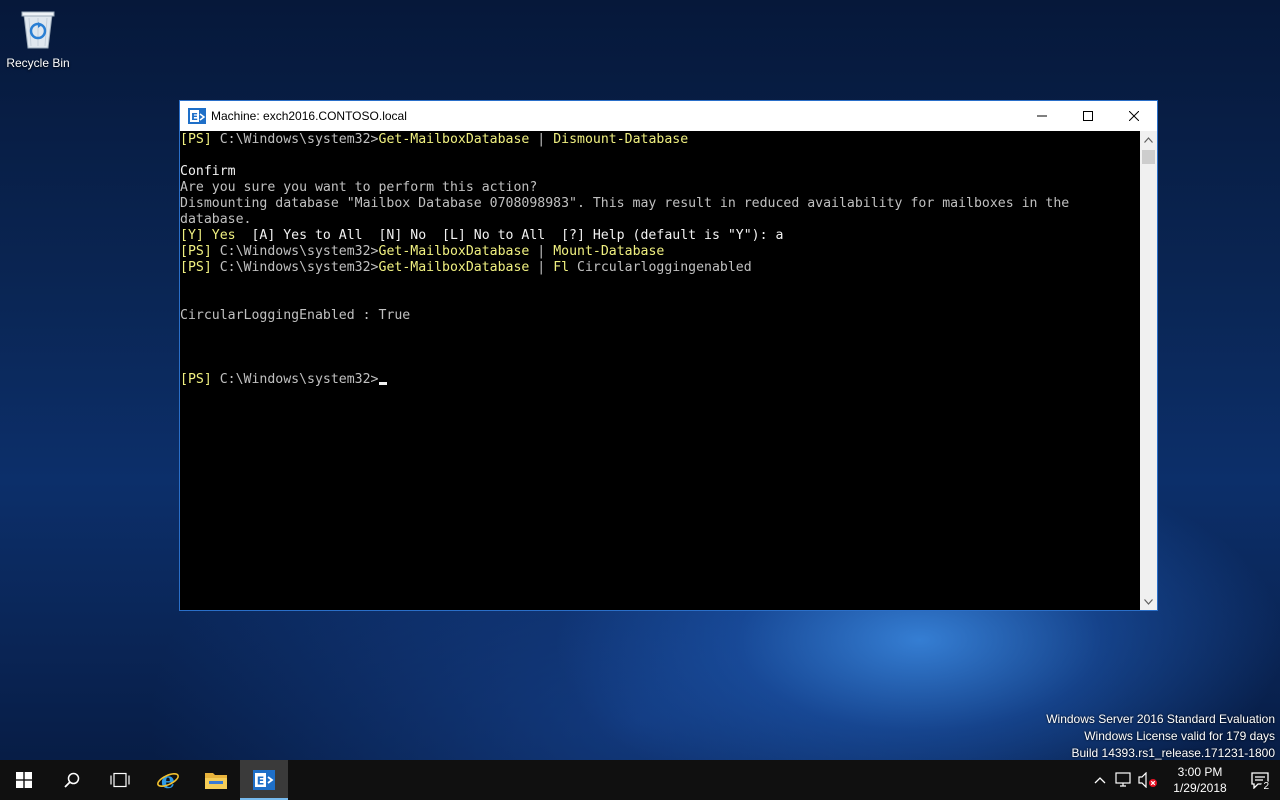 The width and height of the screenshot is (1280, 800). I want to click on taskbar-clock: 3:00 PM 1/29/2018, so click(1200, 780).